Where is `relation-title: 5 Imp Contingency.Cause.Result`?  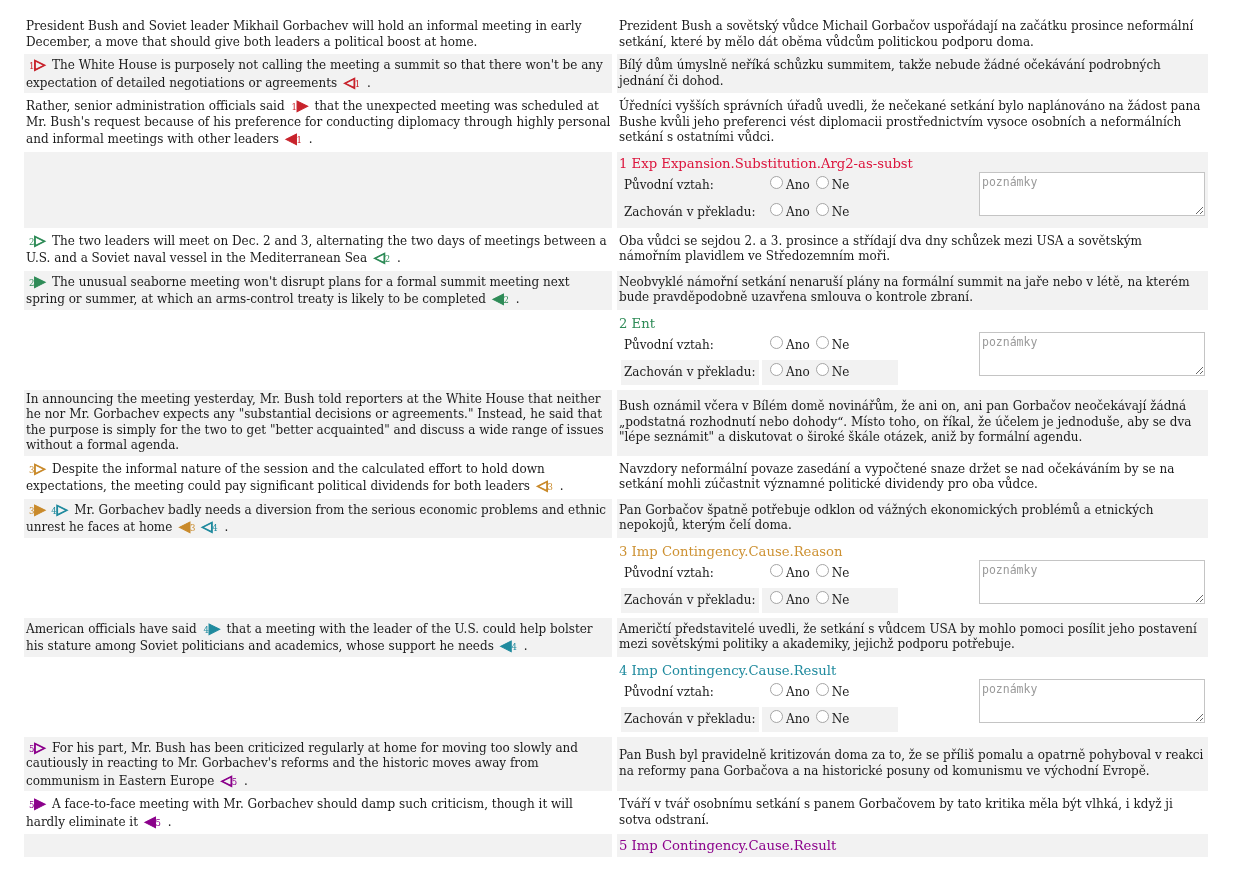
relation-title: 5 Imp Contingency.Cause.Result is located at coordinates (728, 845).